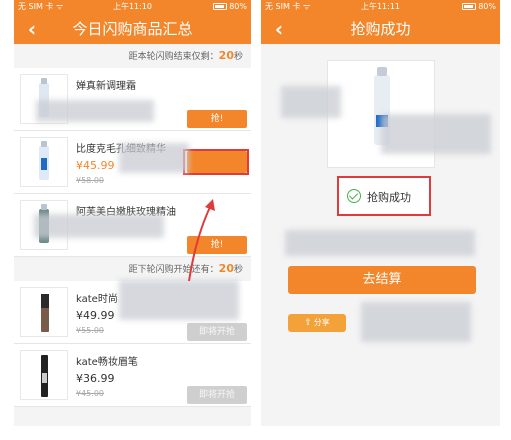 This screenshot has width=511, height=440. I want to click on annotation-arrow, so click(201, 240).